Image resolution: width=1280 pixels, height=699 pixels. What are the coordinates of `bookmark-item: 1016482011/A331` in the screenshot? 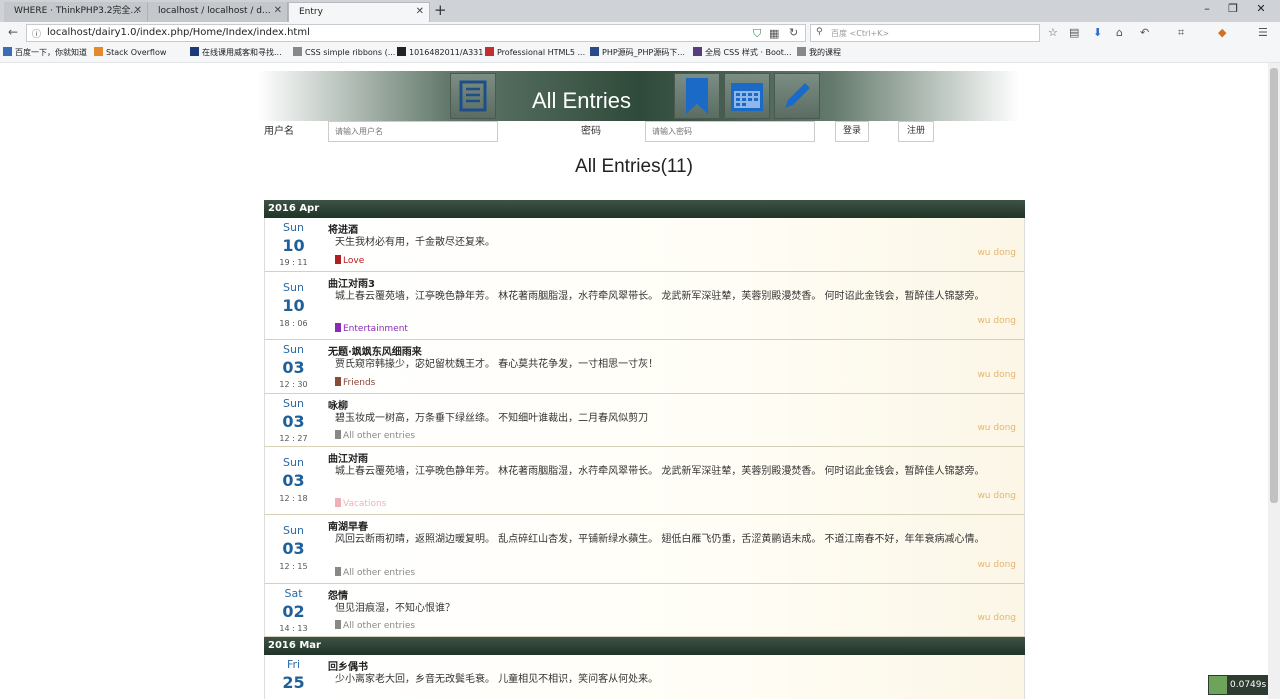 It's located at (440, 52).